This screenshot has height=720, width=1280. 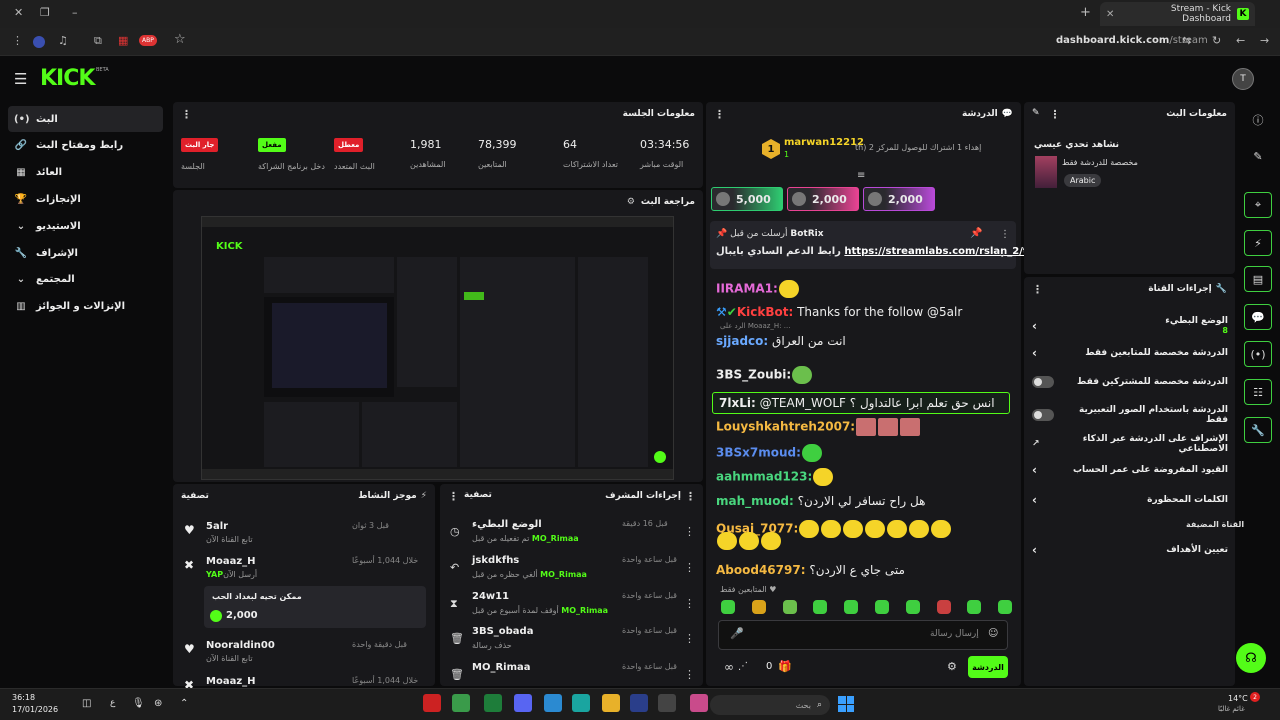 I want to click on sidebar-item-6: ⌄ المجتمع, so click(x=85, y=280).